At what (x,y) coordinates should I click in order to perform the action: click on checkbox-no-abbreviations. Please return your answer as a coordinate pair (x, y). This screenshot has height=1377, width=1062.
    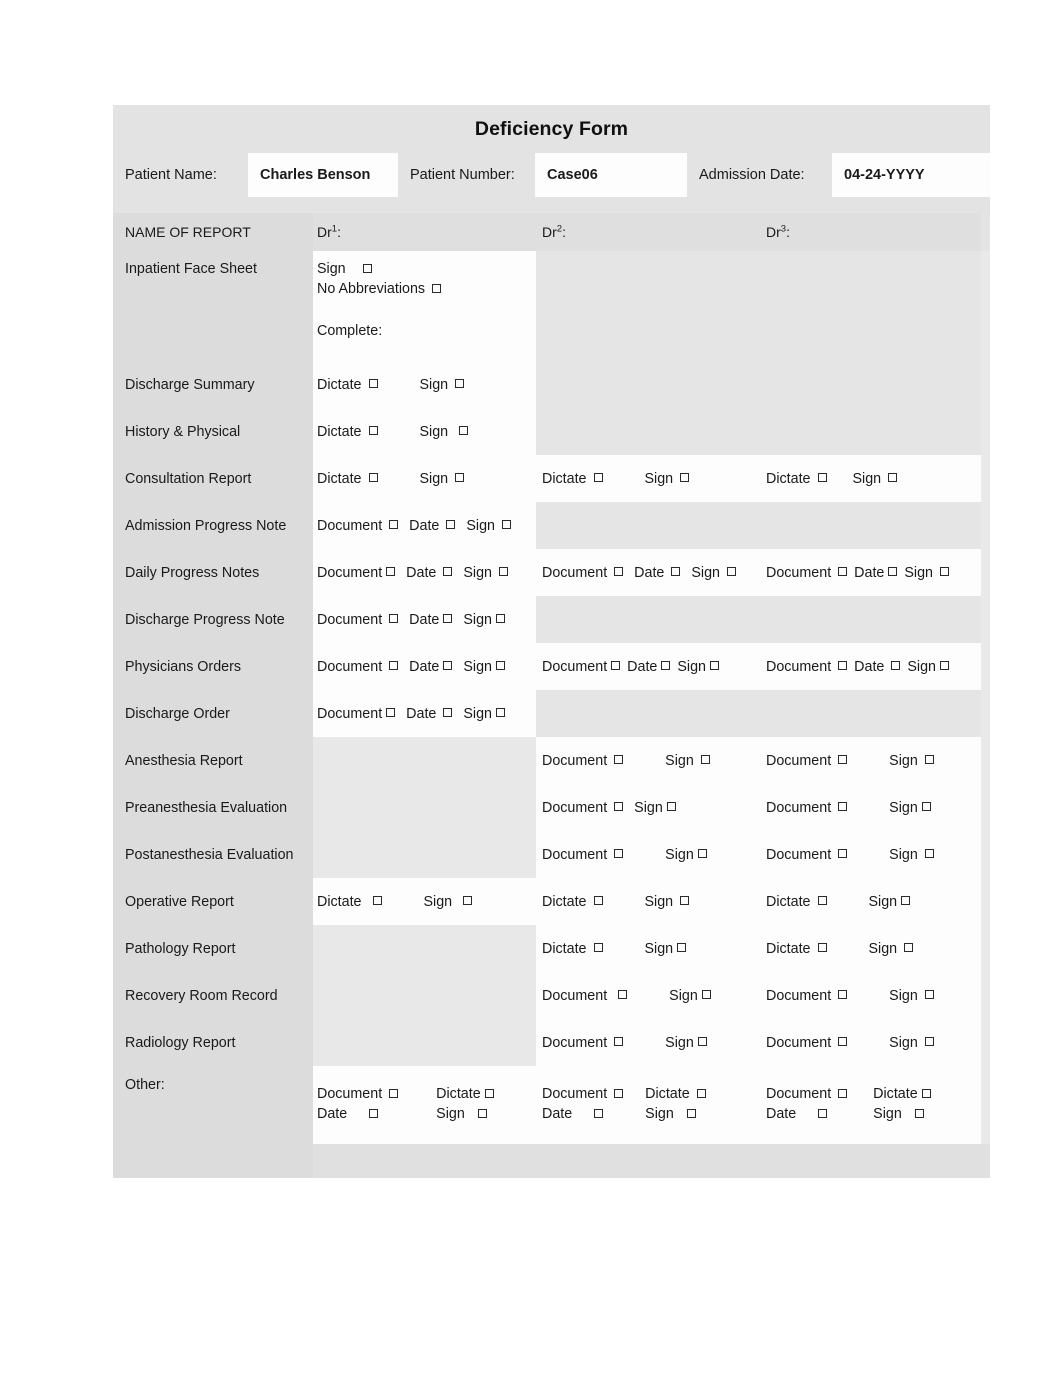
    Looking at the image, I should click on (437, 289).